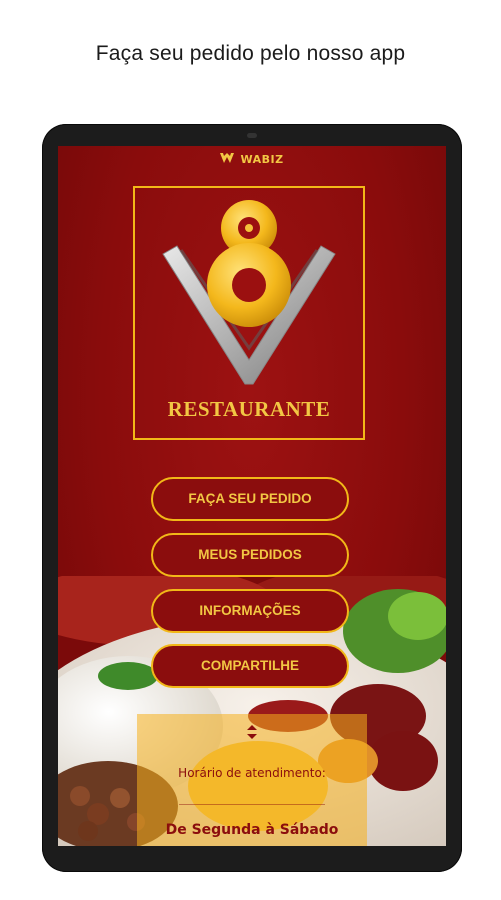 Image resolution: width=501 pixels, height=900 pixels. I want to click on brand-bar: WABIZ, so click(252, 159).